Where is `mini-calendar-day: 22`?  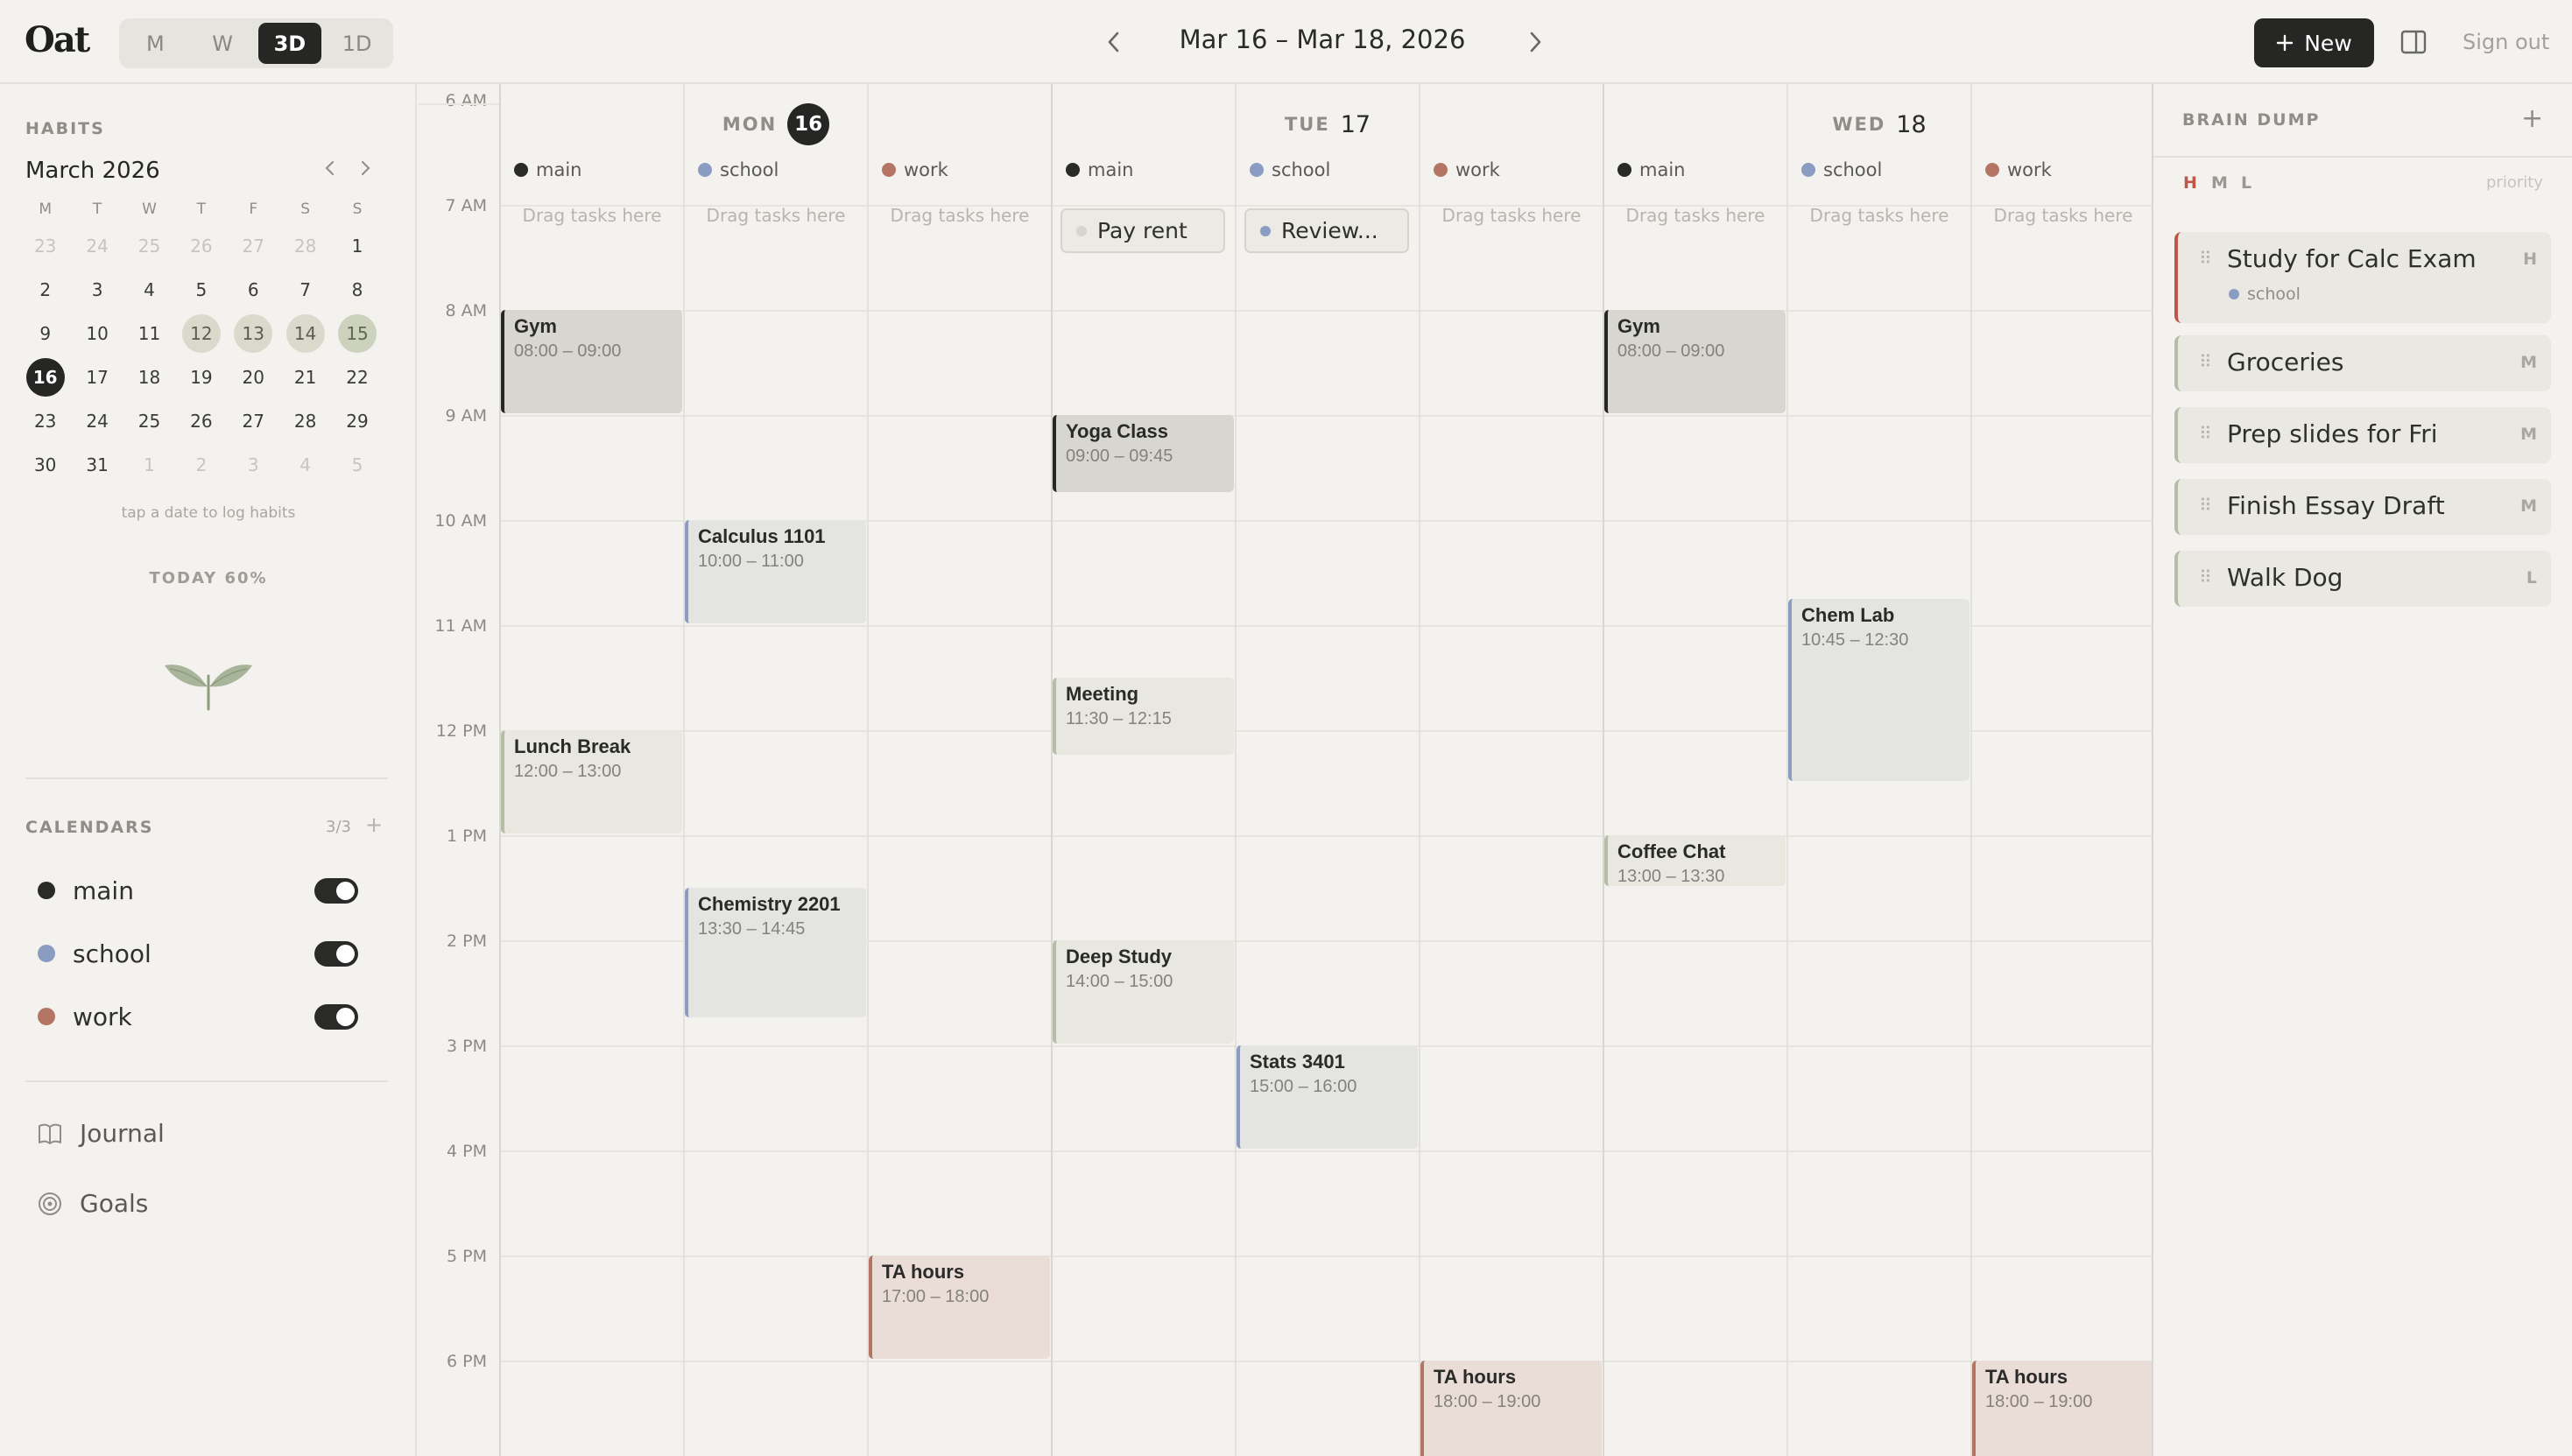 mini-calendar-day: 22 is located at coordinates (357, 377).